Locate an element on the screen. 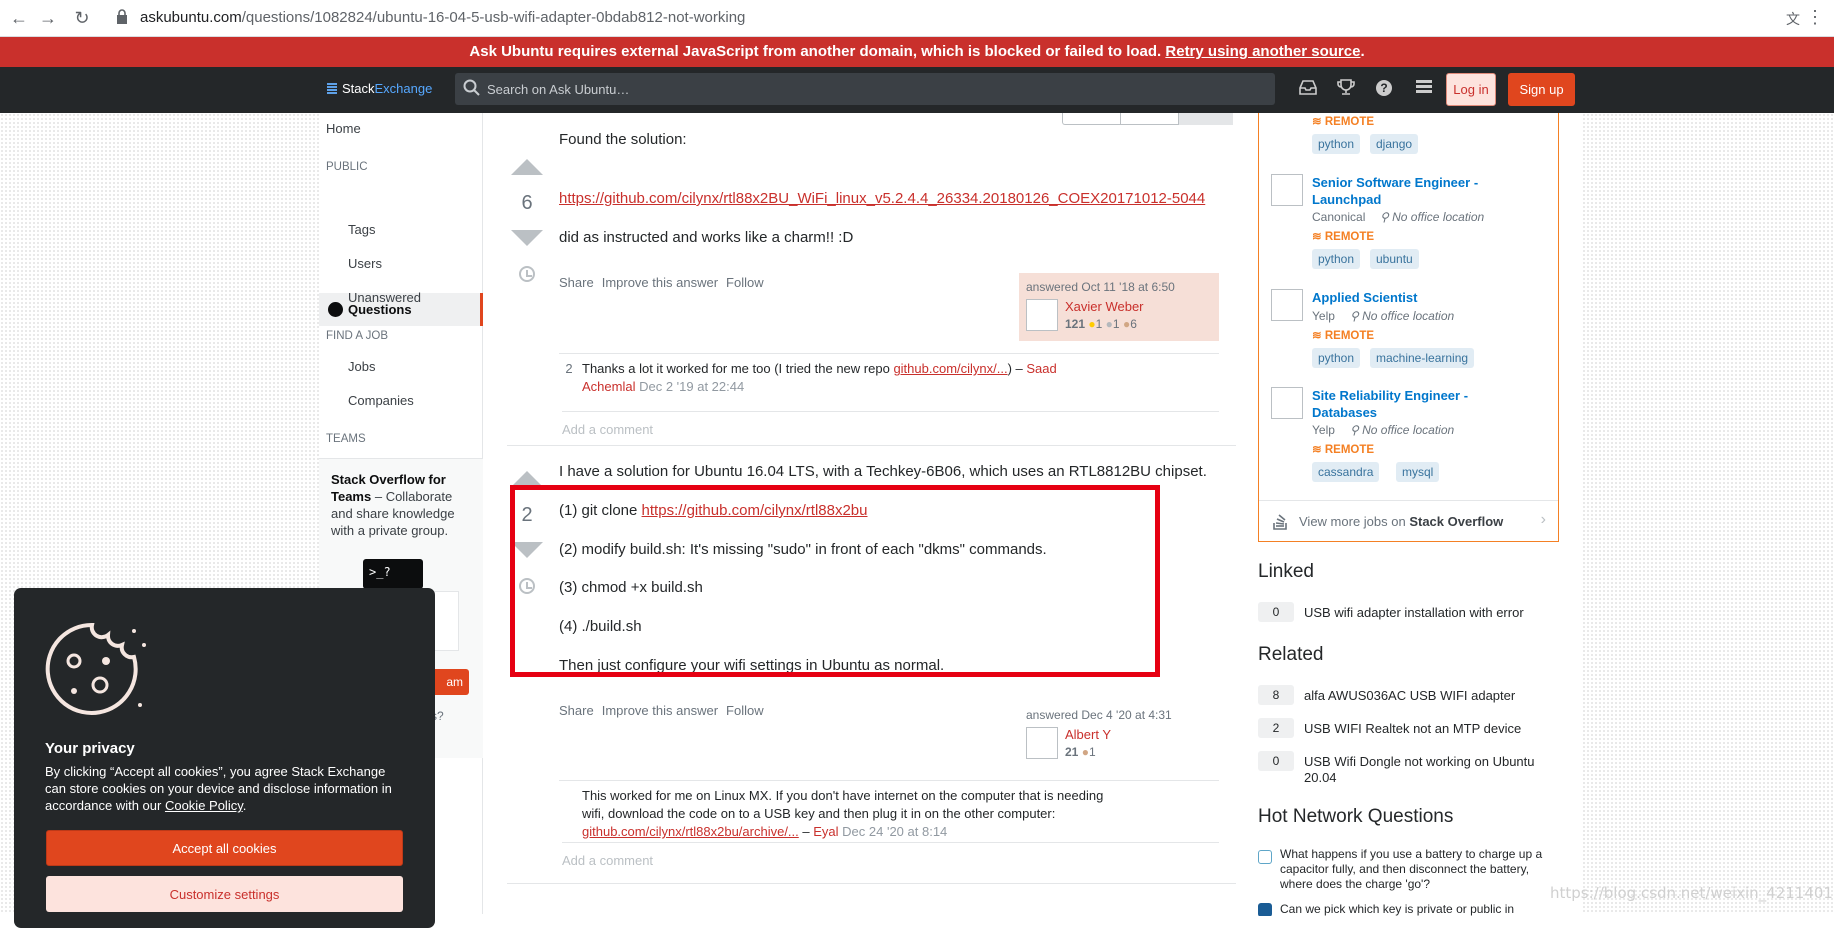 The image size is (1834, 928). question-score: 0 is located at coordinates (1276, 612).